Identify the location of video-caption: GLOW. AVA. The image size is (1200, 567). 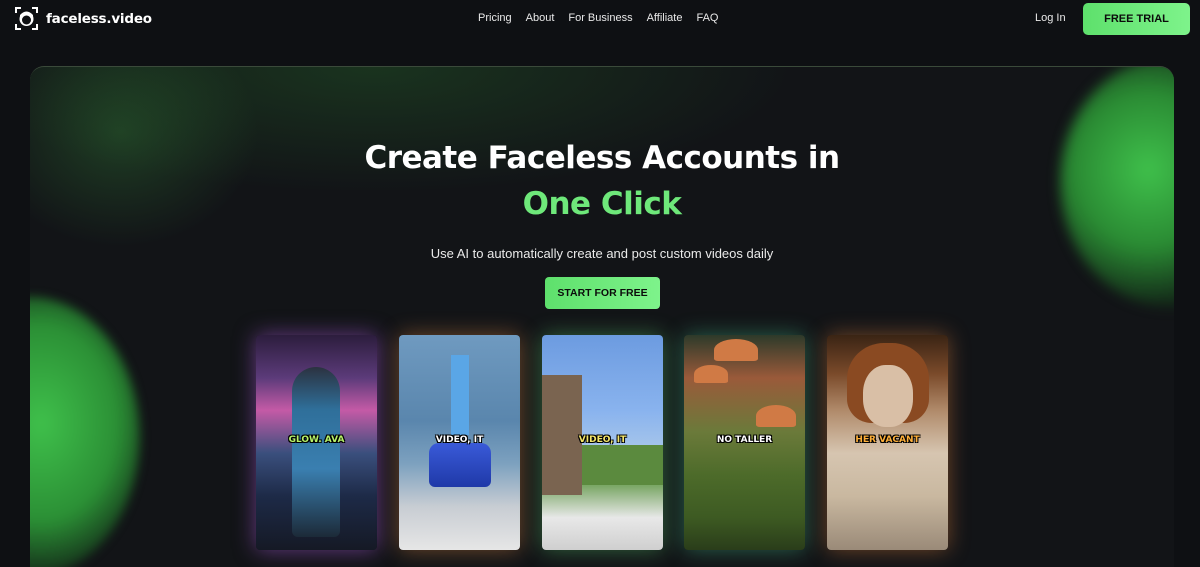
(316, 440).